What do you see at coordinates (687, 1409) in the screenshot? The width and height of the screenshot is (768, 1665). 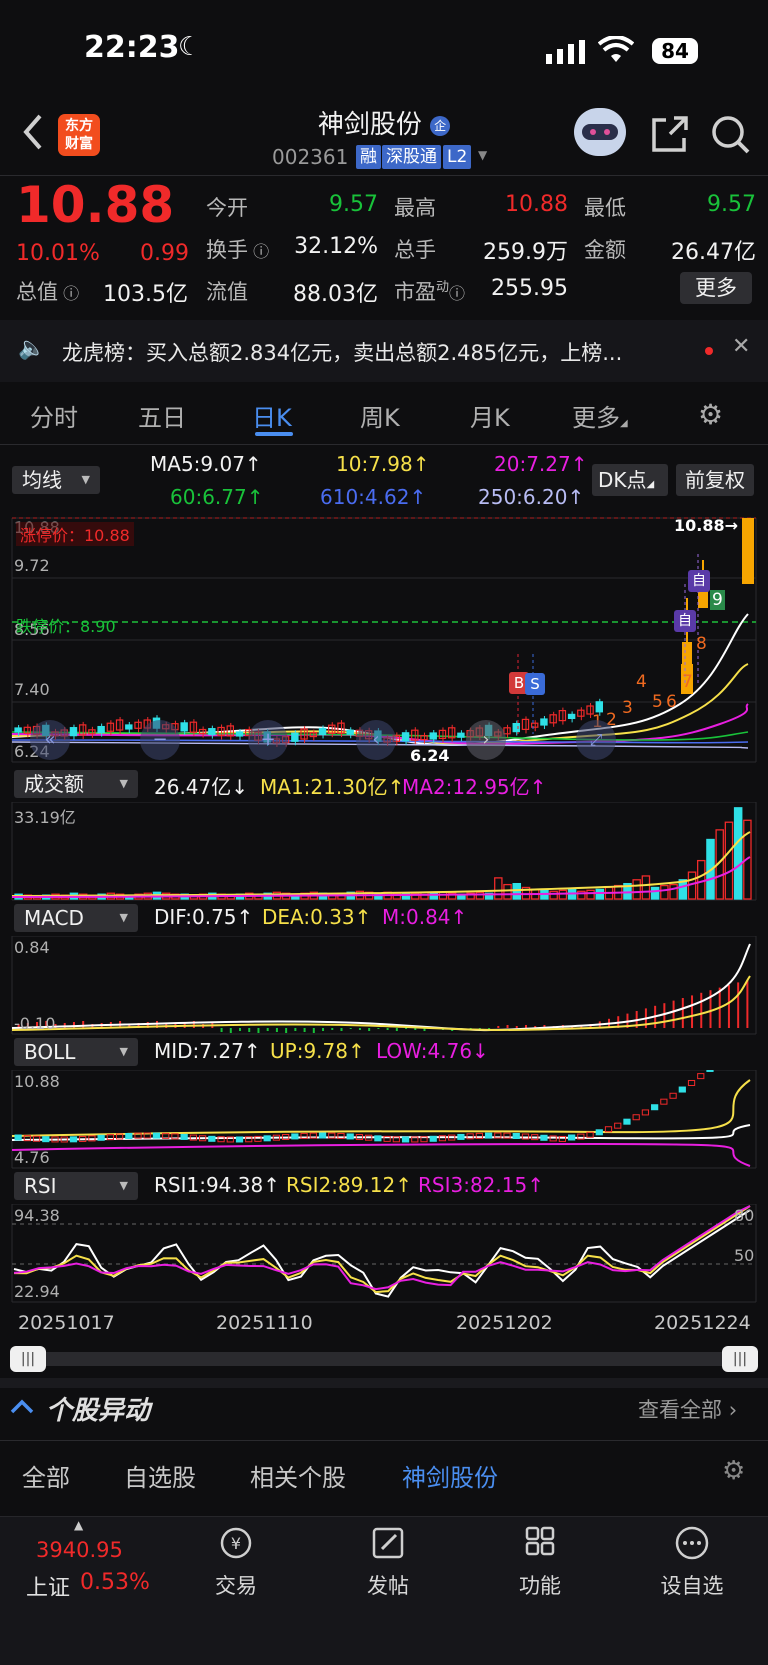 I see `view-all-link: 查看全部 ›` at bounding box center [687, 1409].